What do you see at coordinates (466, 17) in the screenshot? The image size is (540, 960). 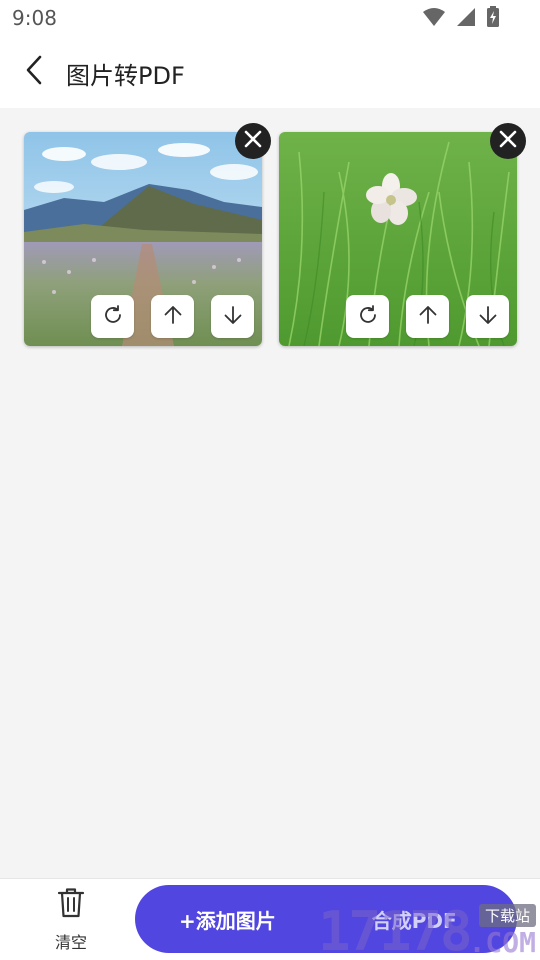 I see `signal-icon` at bounding box center [466, 17].